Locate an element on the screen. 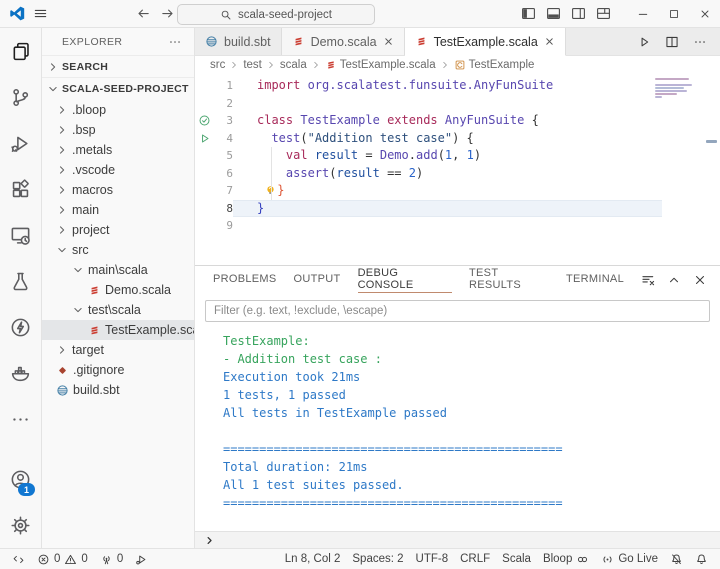 Image resolution: width=720 pixels, height=569 pixels. ellipsis-icon is located at coordinates (700, 42).